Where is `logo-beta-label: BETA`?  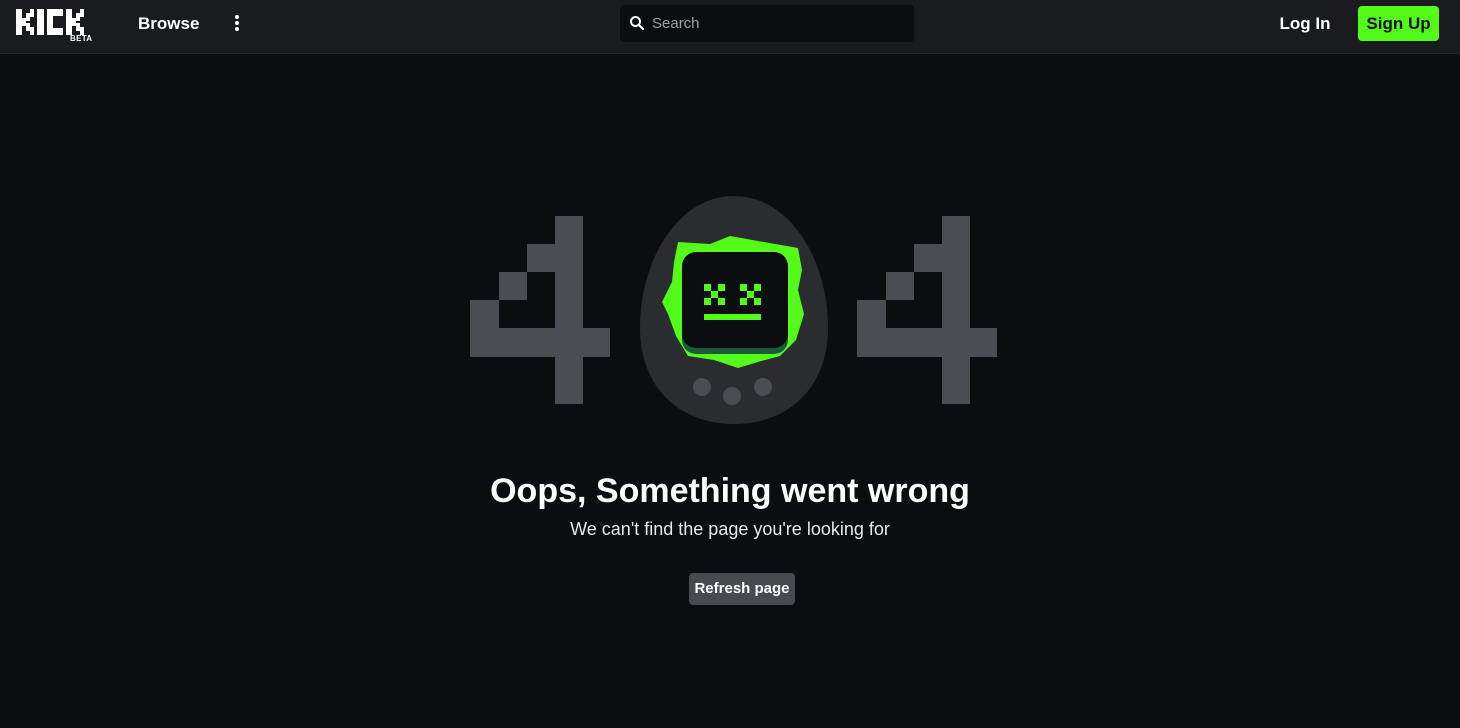
logo-beta-label: BETA is located at coordinates (81, 38).